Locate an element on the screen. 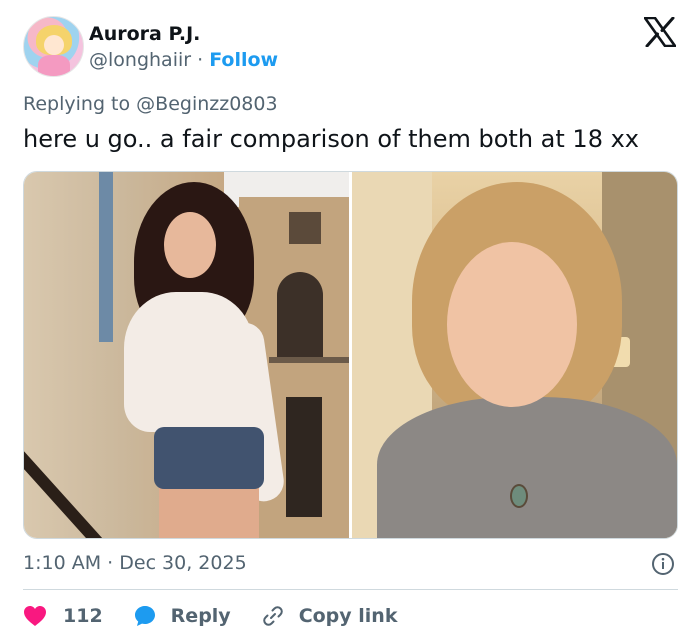  avatar-dress is located at coordinates (54, 65).